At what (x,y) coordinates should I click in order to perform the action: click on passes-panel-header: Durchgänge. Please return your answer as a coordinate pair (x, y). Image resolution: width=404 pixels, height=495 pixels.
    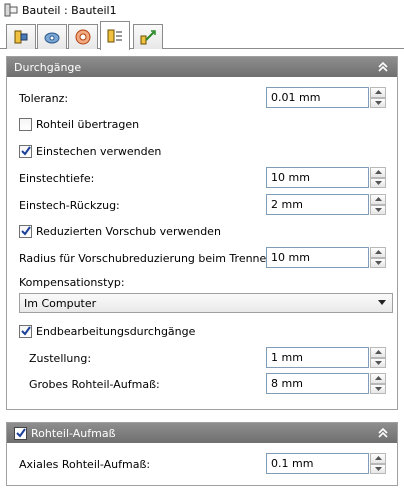
    Looking at the image, I should click on (202, 67).